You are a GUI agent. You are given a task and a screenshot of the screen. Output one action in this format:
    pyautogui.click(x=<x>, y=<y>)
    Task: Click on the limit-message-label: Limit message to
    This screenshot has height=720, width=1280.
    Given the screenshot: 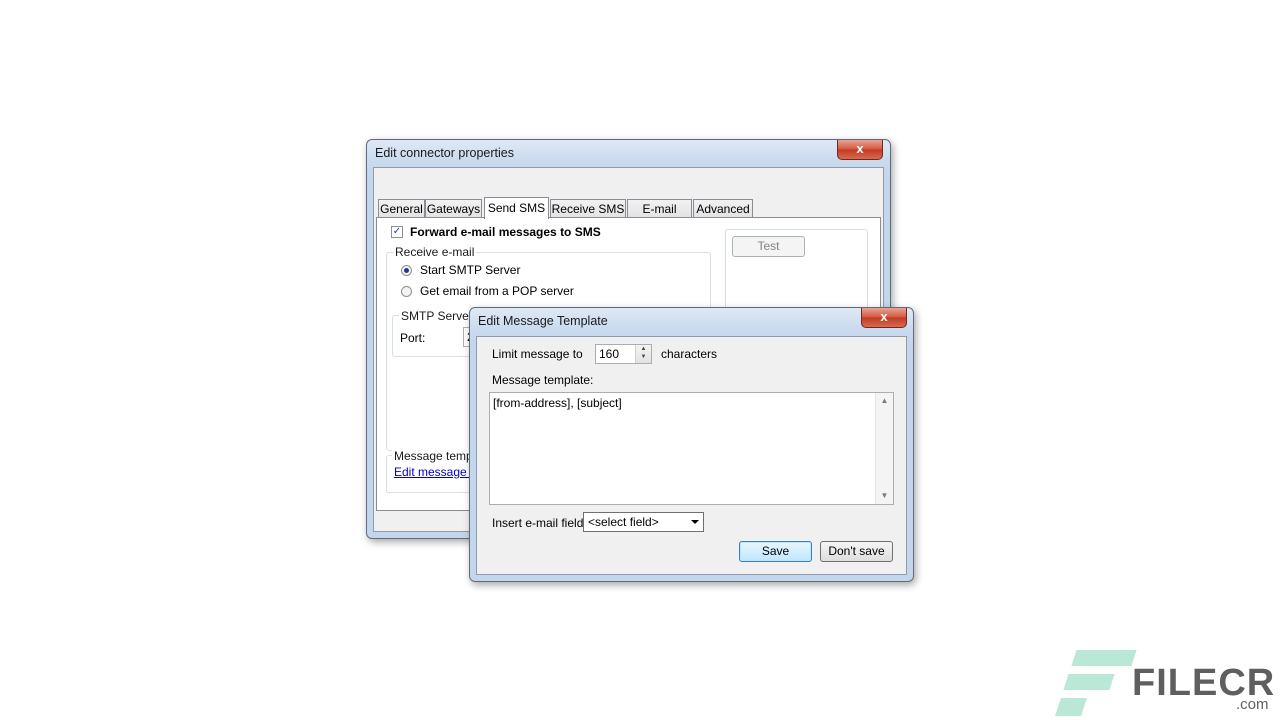 What is the action you would take?
    pyautogui.click(x=537, y=354)
    